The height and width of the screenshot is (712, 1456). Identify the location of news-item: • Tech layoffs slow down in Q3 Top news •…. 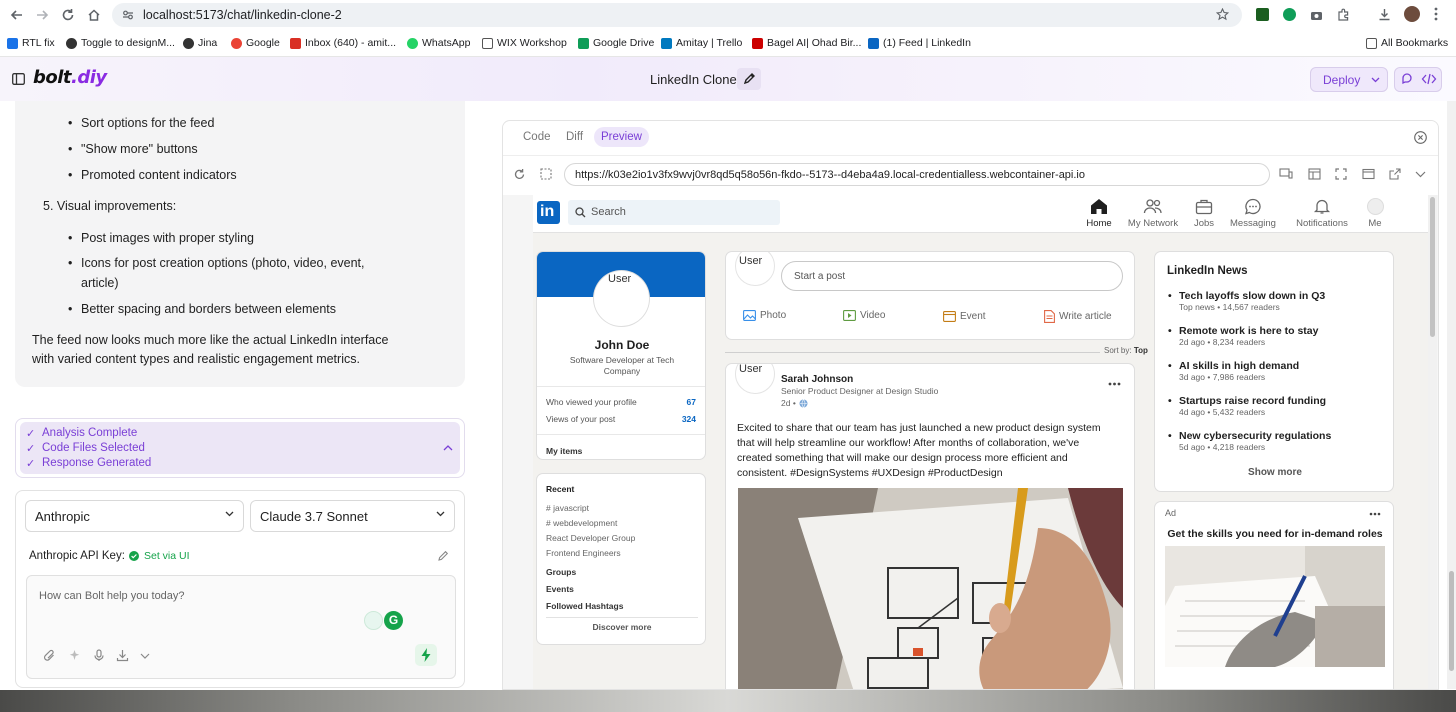
(1246, 301).